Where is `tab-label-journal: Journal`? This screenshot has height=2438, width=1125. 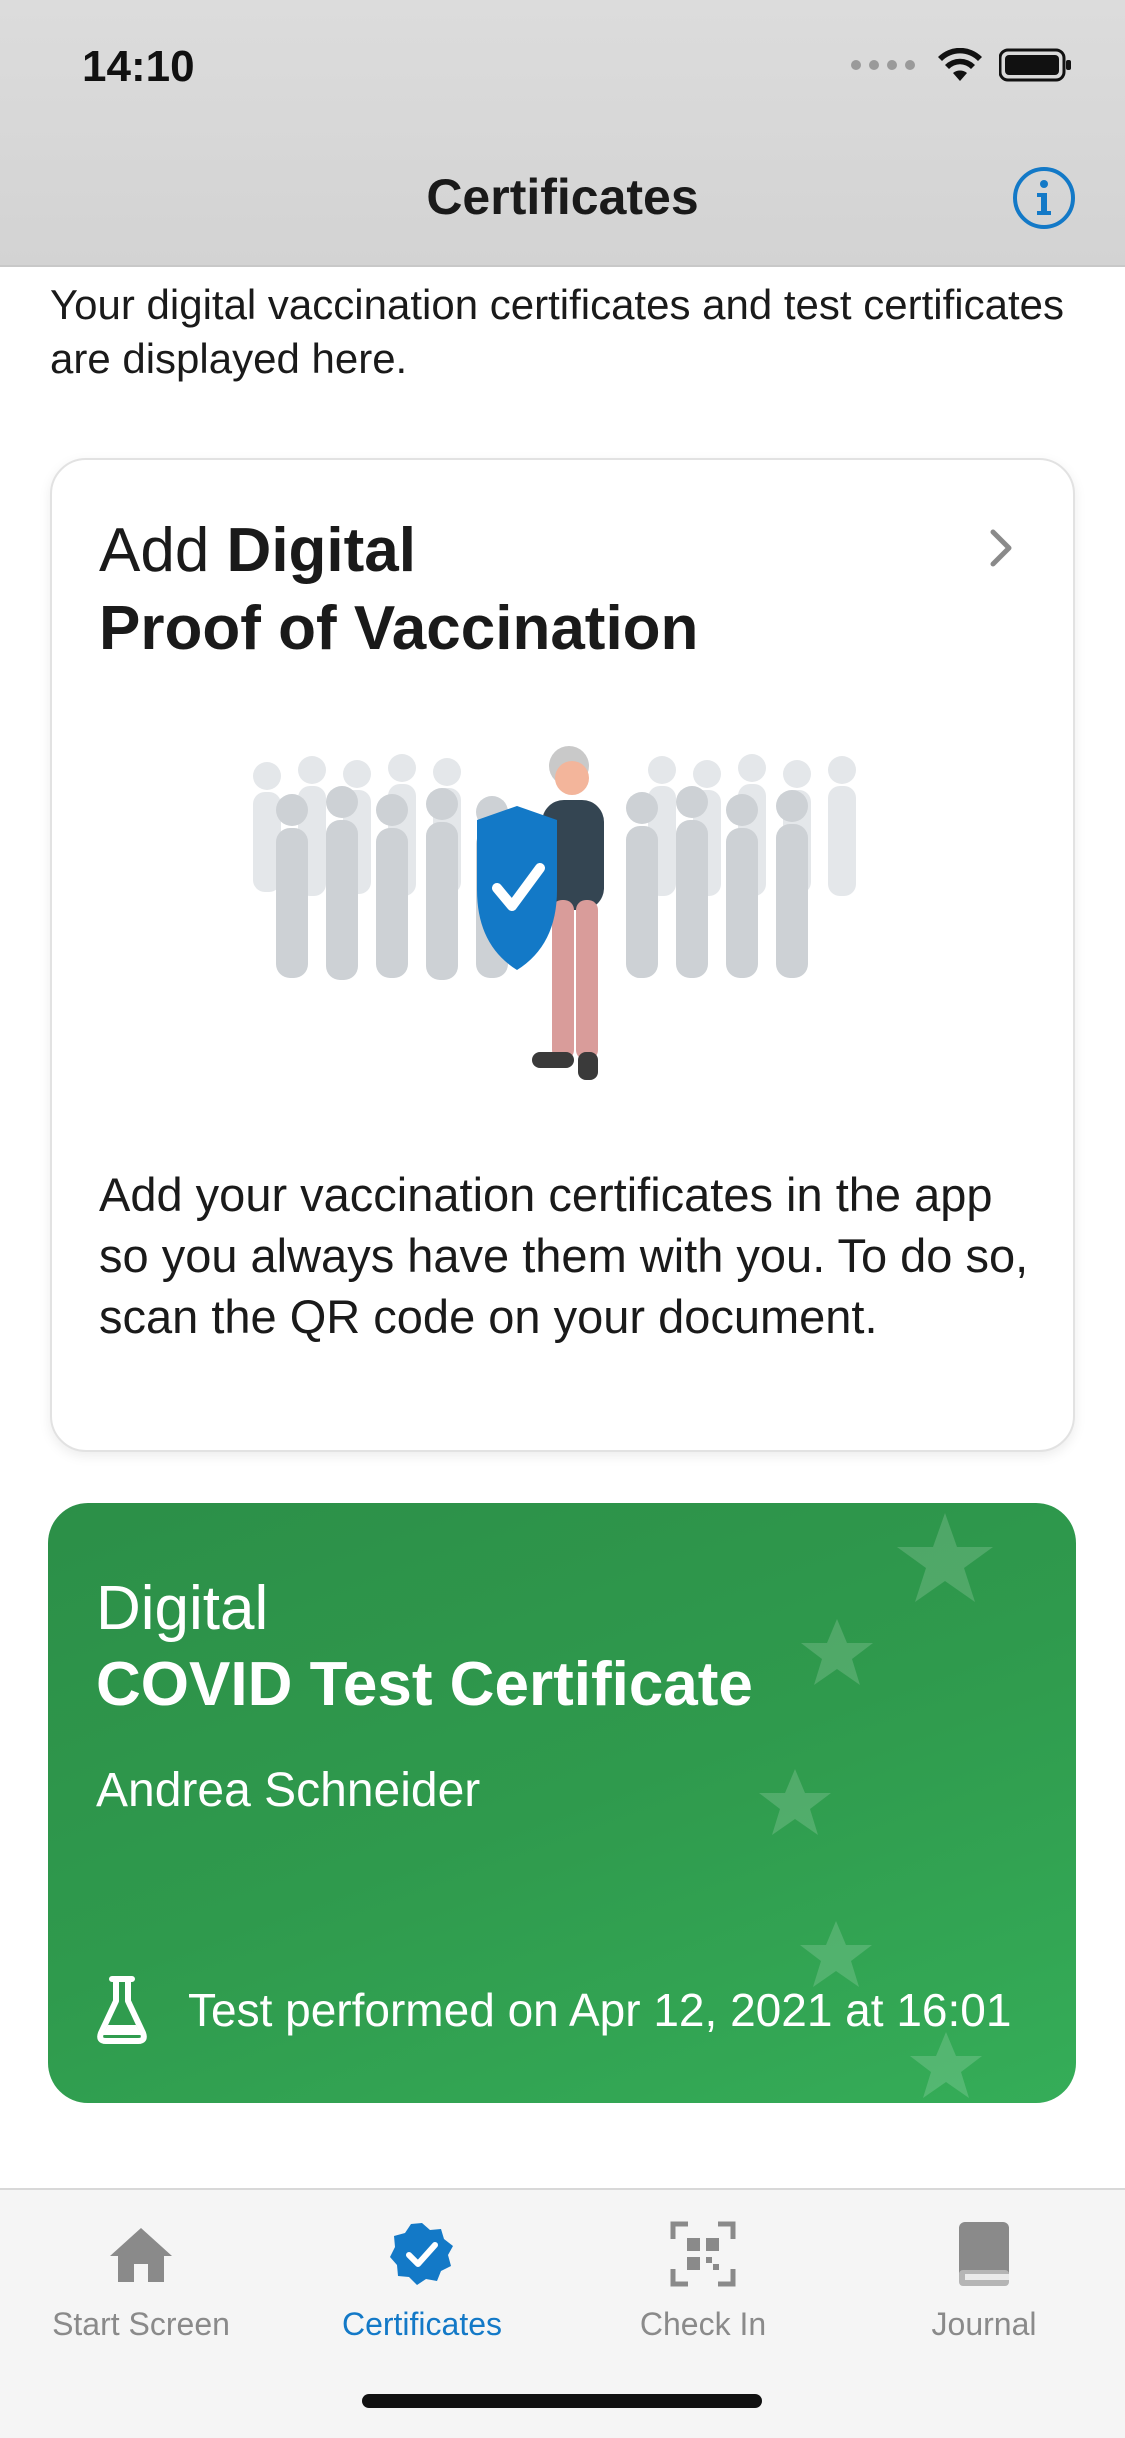 tab-label-journal: Journal is located at coordinates (984, 2324).